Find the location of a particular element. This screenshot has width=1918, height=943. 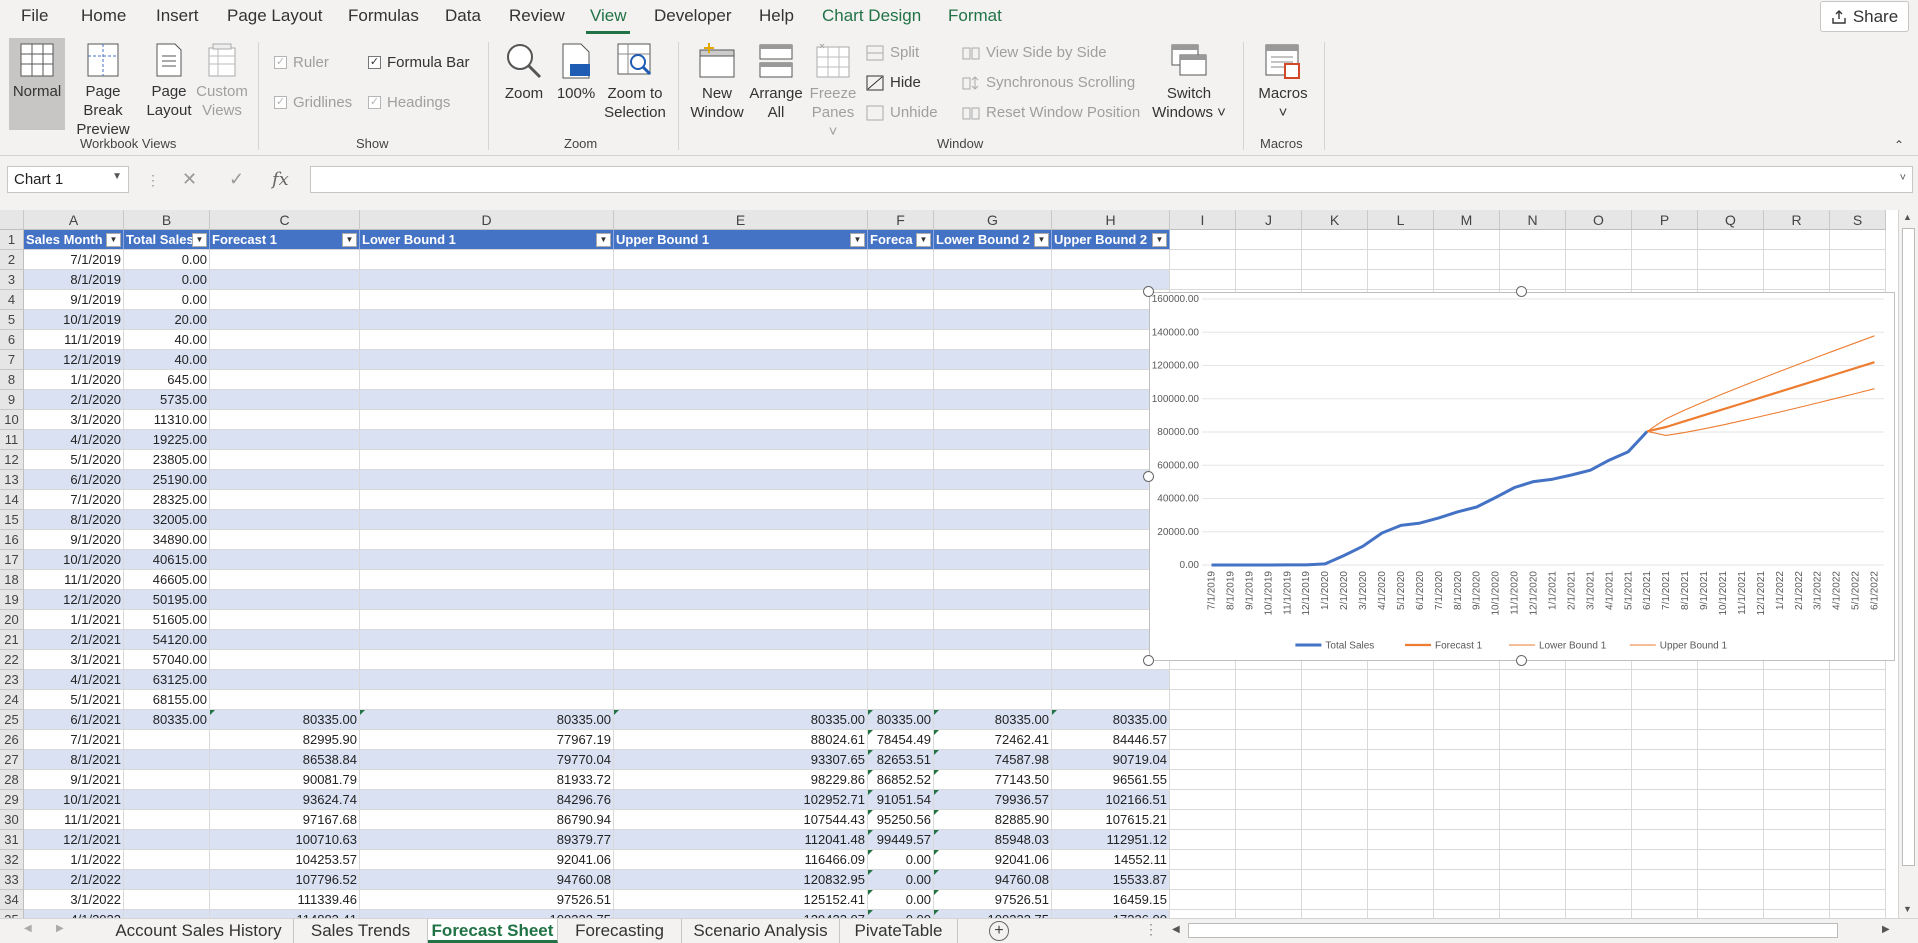

cancel-icon: ✕ is located at coordinates (189, 179).